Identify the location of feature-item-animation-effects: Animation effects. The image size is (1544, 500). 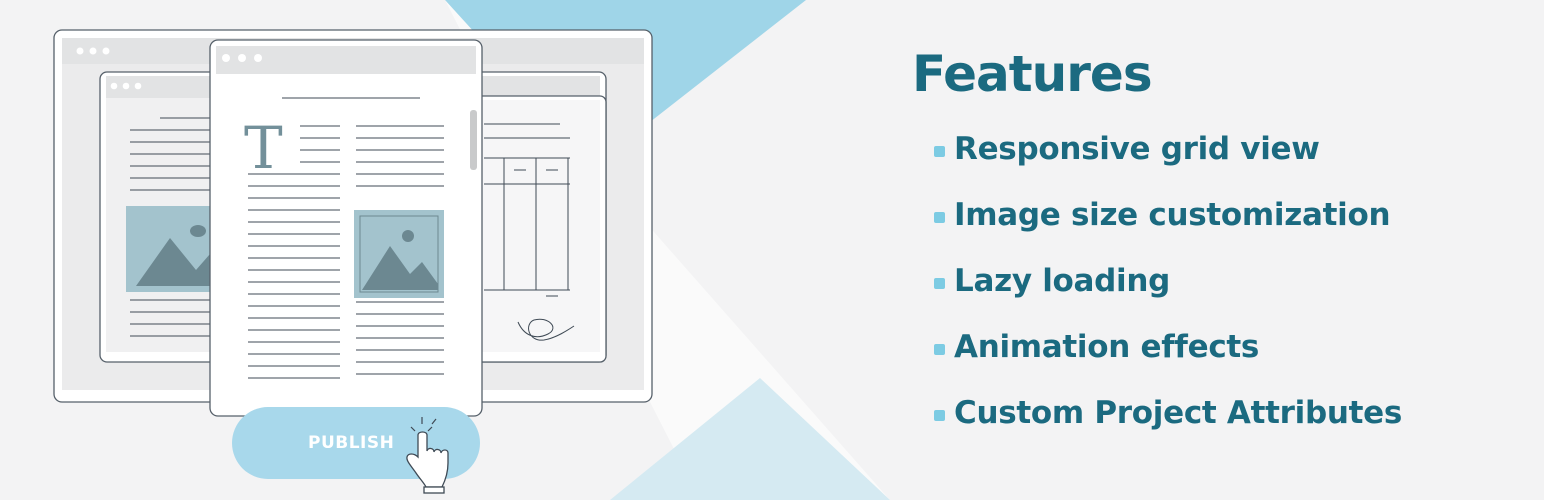
(1212, 363).